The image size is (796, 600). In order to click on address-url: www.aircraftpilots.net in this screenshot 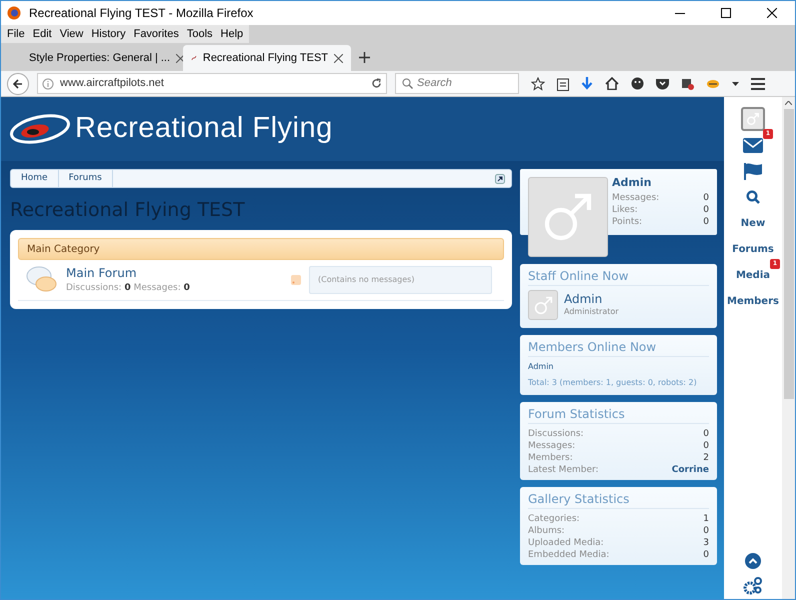, I will do `click(112, 84)`.